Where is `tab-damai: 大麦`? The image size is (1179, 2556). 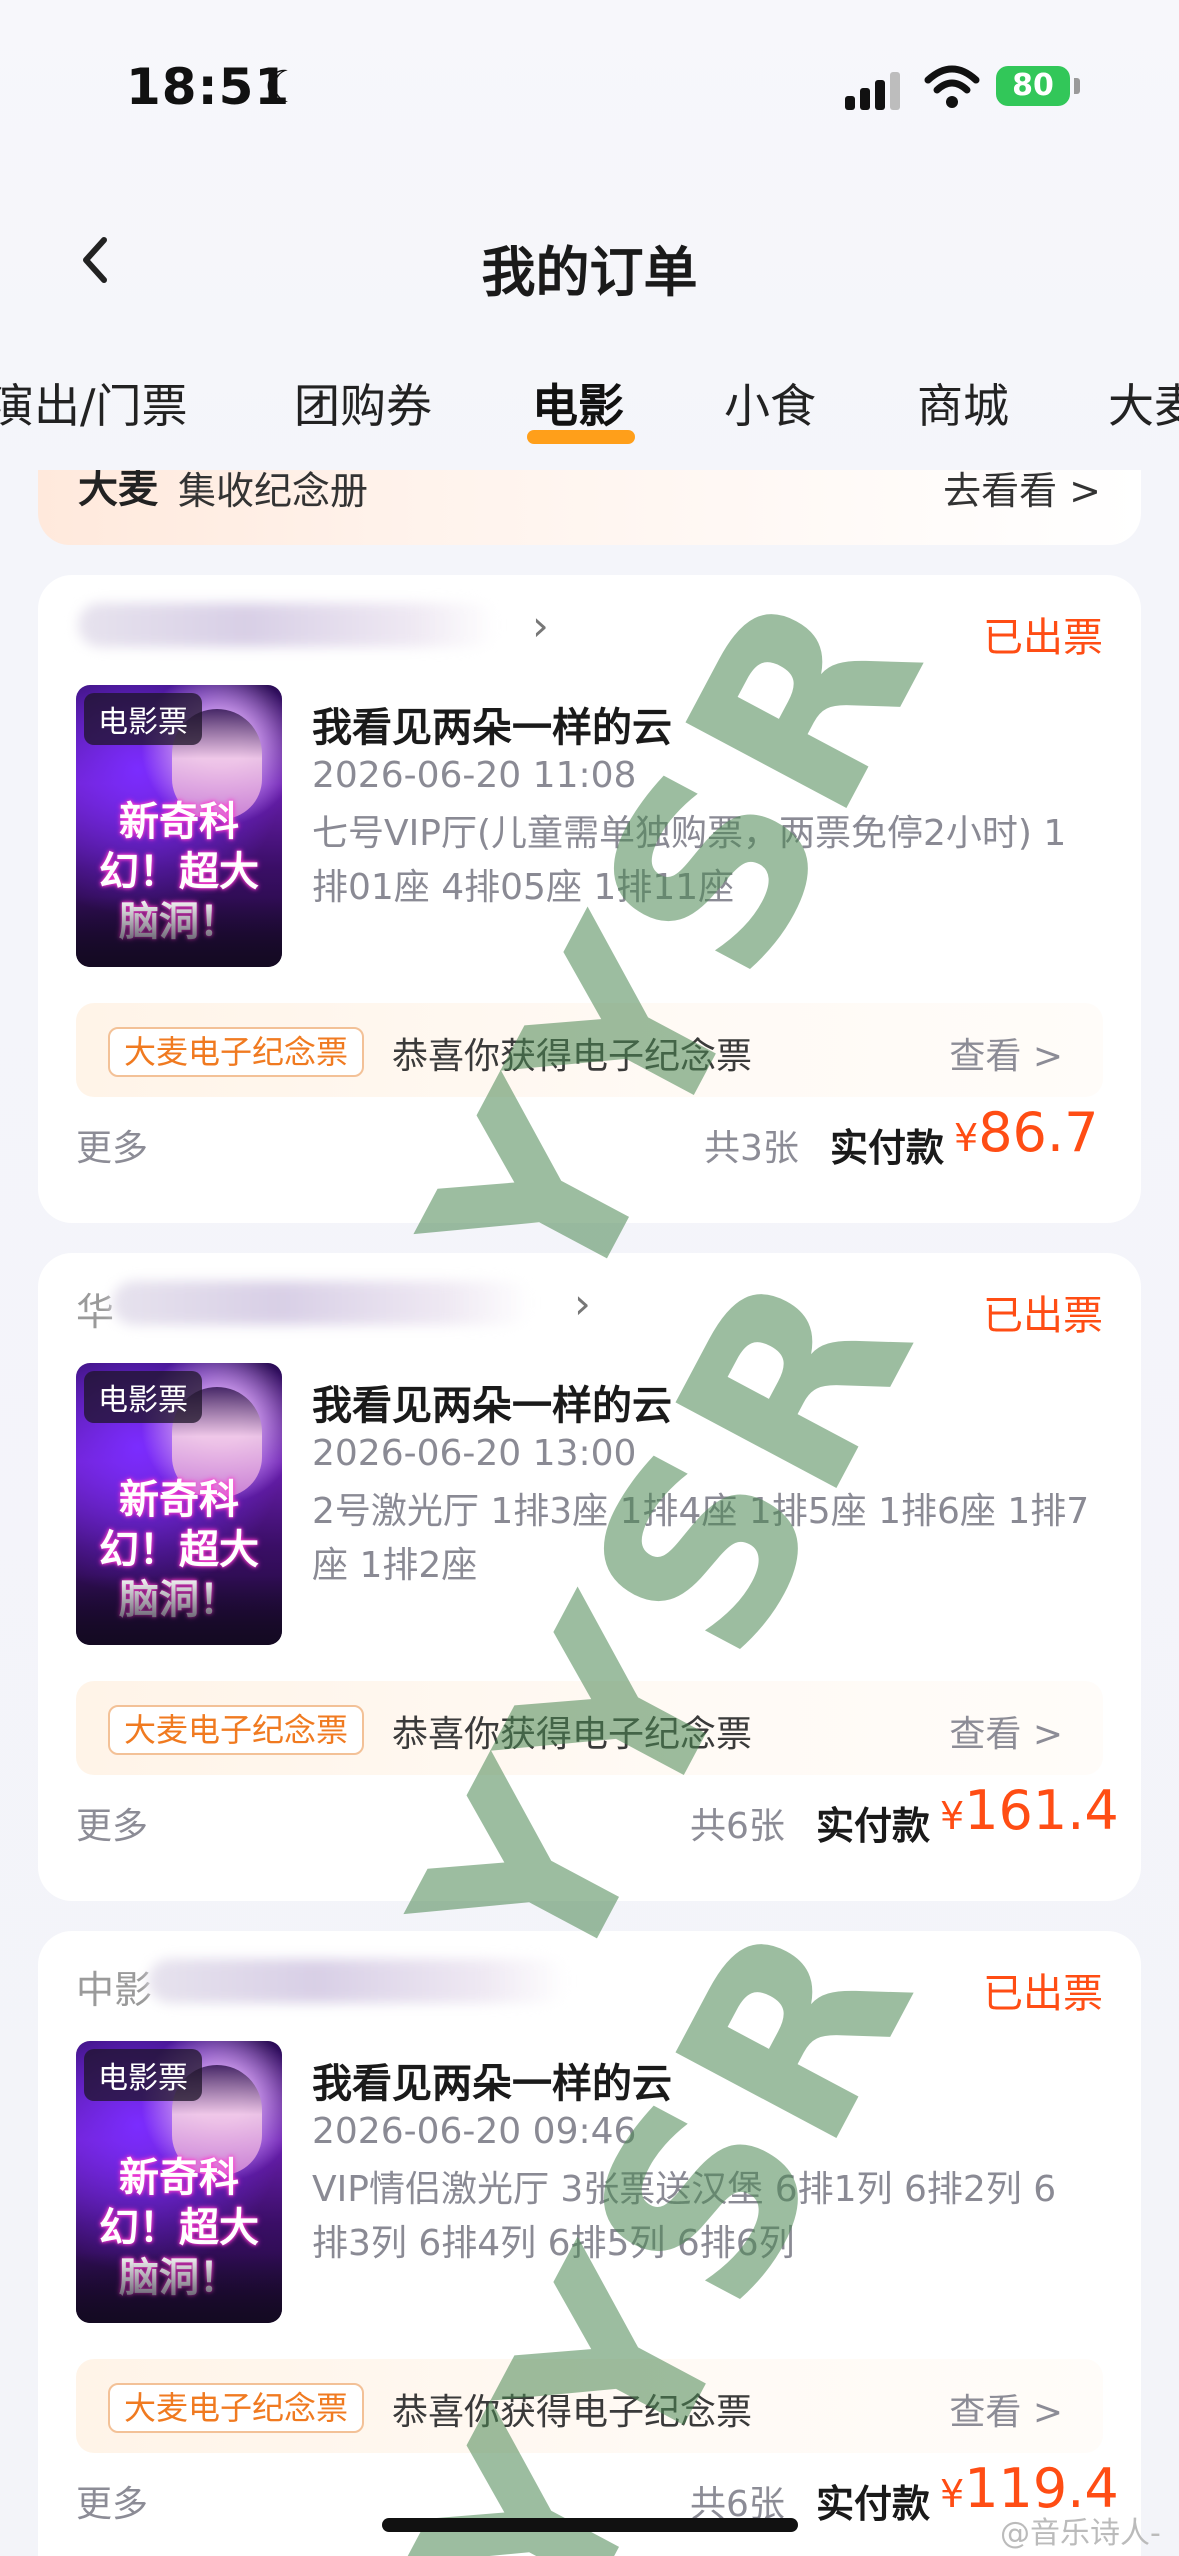
tab-damai: 大麦 is located at coordinates (1143, 403).